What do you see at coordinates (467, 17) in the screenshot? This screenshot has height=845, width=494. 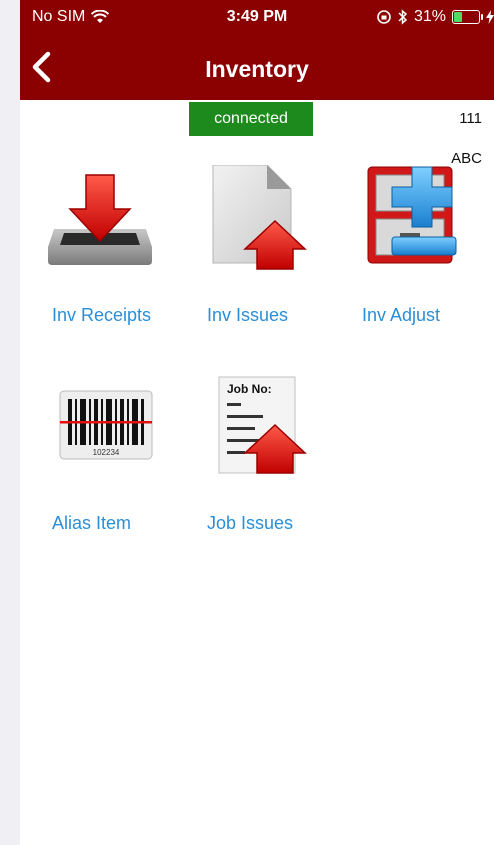 I see `battery-icon` at bounding box center [467, 17].